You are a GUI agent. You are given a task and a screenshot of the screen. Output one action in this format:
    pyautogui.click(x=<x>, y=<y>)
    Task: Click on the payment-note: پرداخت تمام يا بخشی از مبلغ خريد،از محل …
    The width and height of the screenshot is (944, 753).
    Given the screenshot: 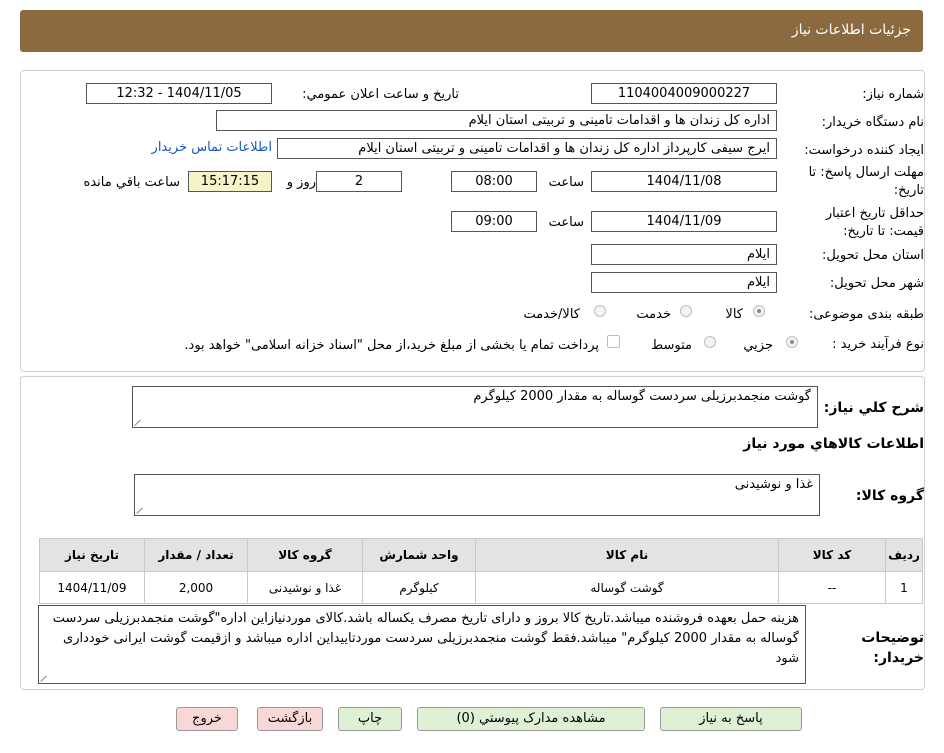 What is the action you would take?
    pyautogui.click(x=391, y=345)
    